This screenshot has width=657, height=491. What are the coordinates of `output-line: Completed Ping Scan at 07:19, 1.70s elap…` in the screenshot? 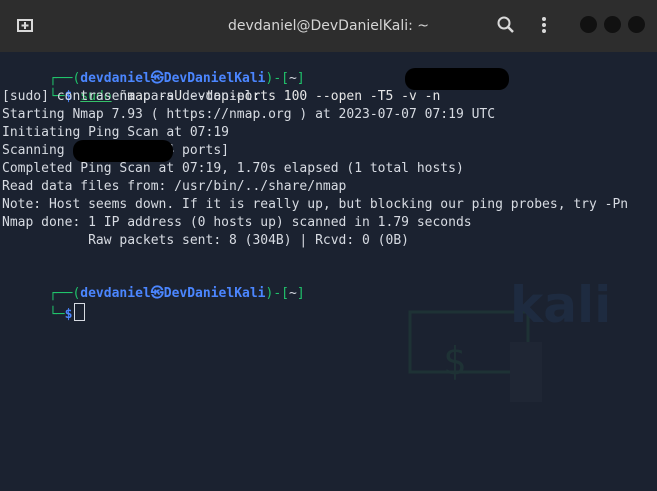 It's located at (233, 168).